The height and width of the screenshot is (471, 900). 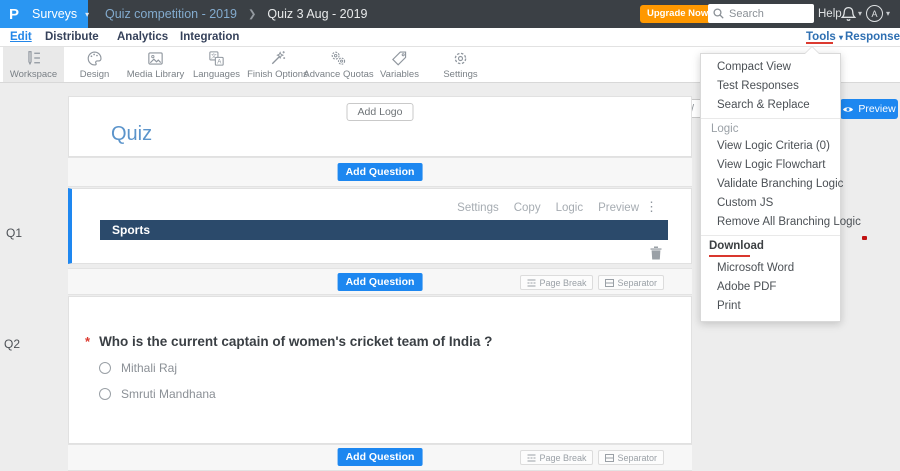 What do you see at coordinates (768, 13) in the screenshot?
I see `search-input` at bounding box center [768, 13].